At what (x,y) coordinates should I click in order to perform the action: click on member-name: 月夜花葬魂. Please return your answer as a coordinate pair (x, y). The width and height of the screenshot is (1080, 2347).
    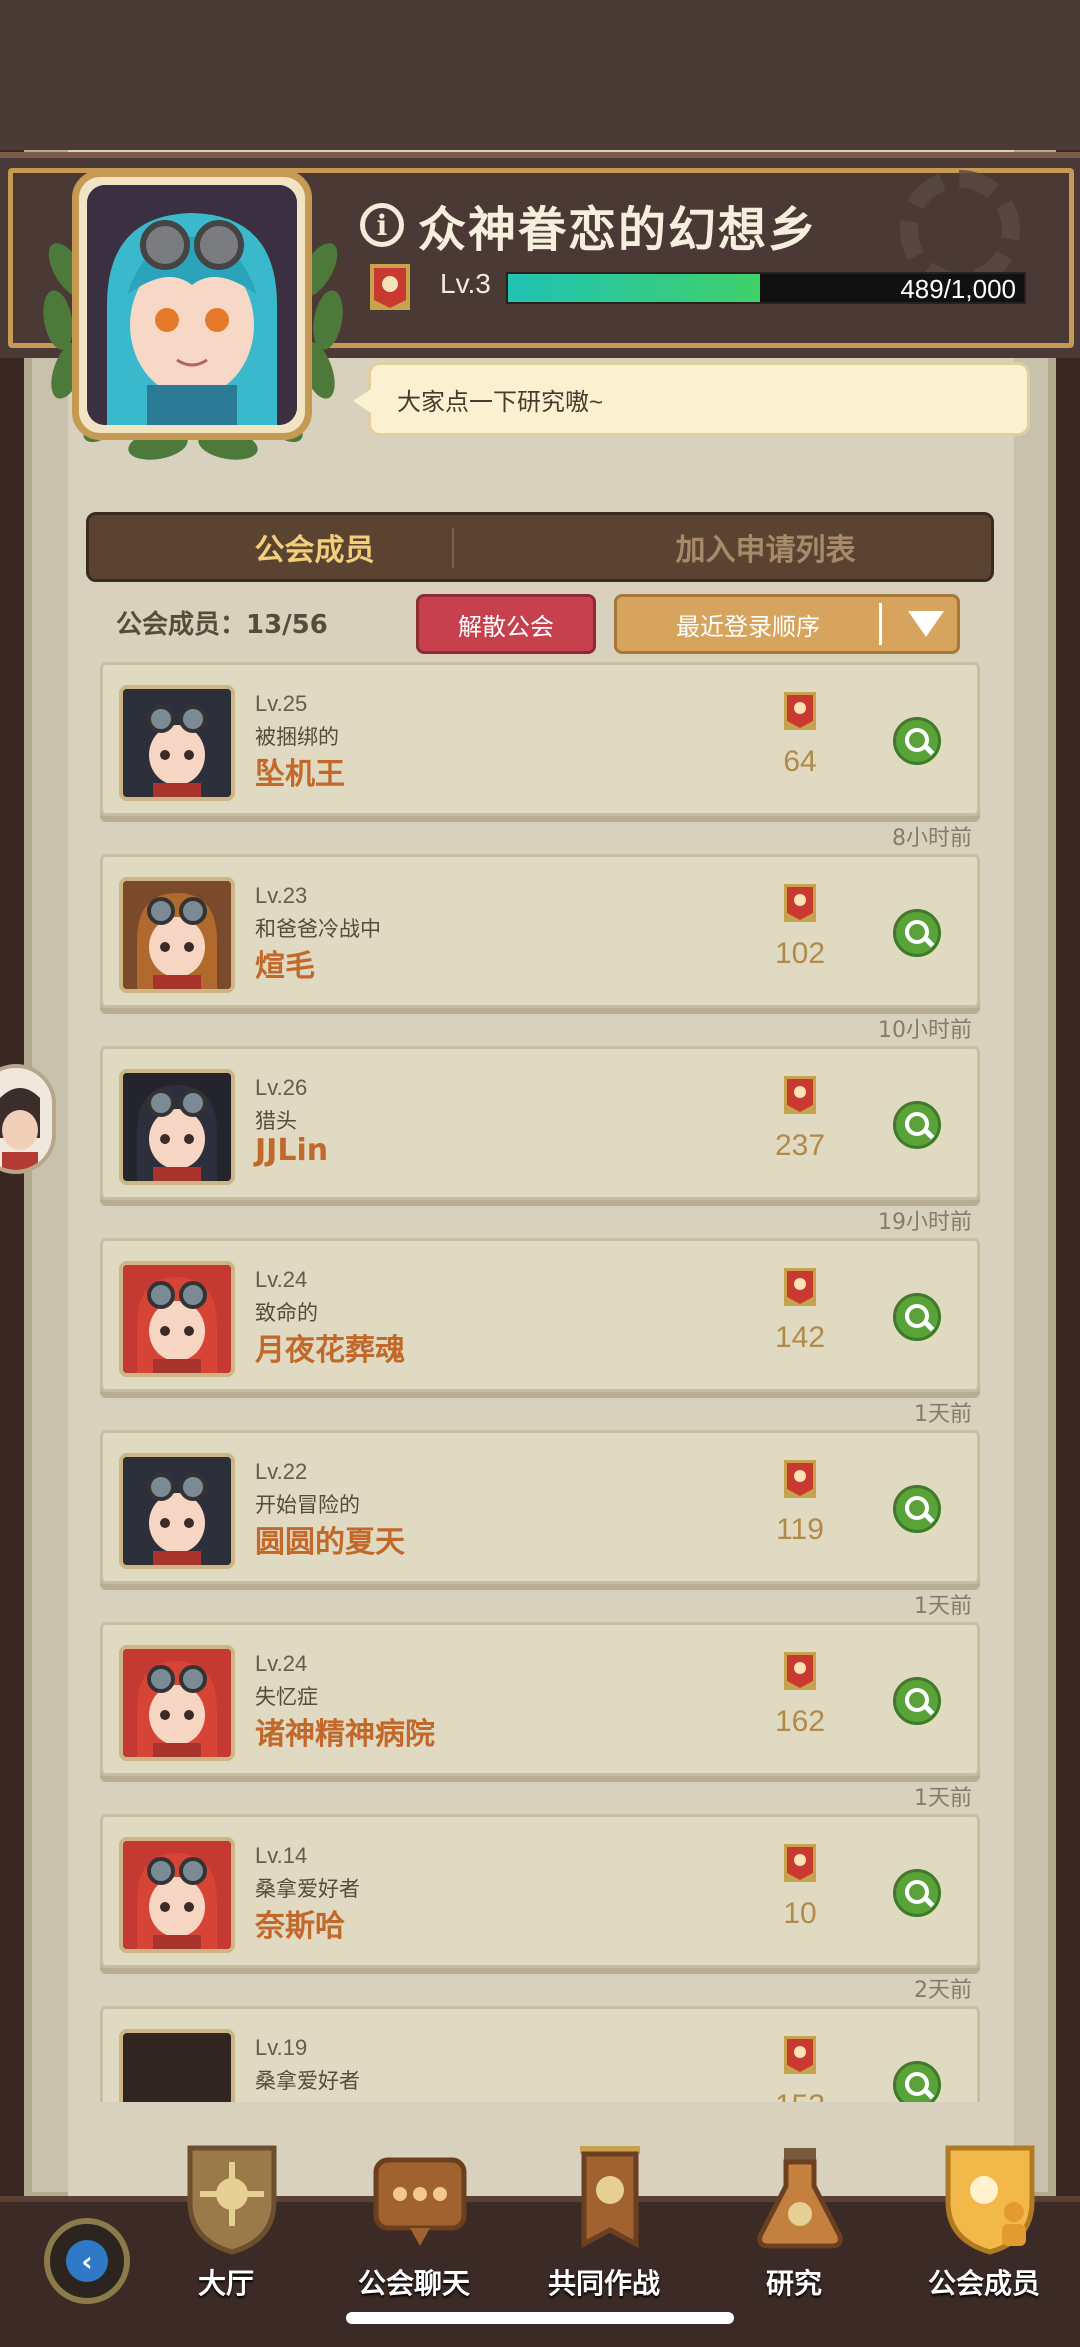
    Looking at the image, I should click on (330, 1350).